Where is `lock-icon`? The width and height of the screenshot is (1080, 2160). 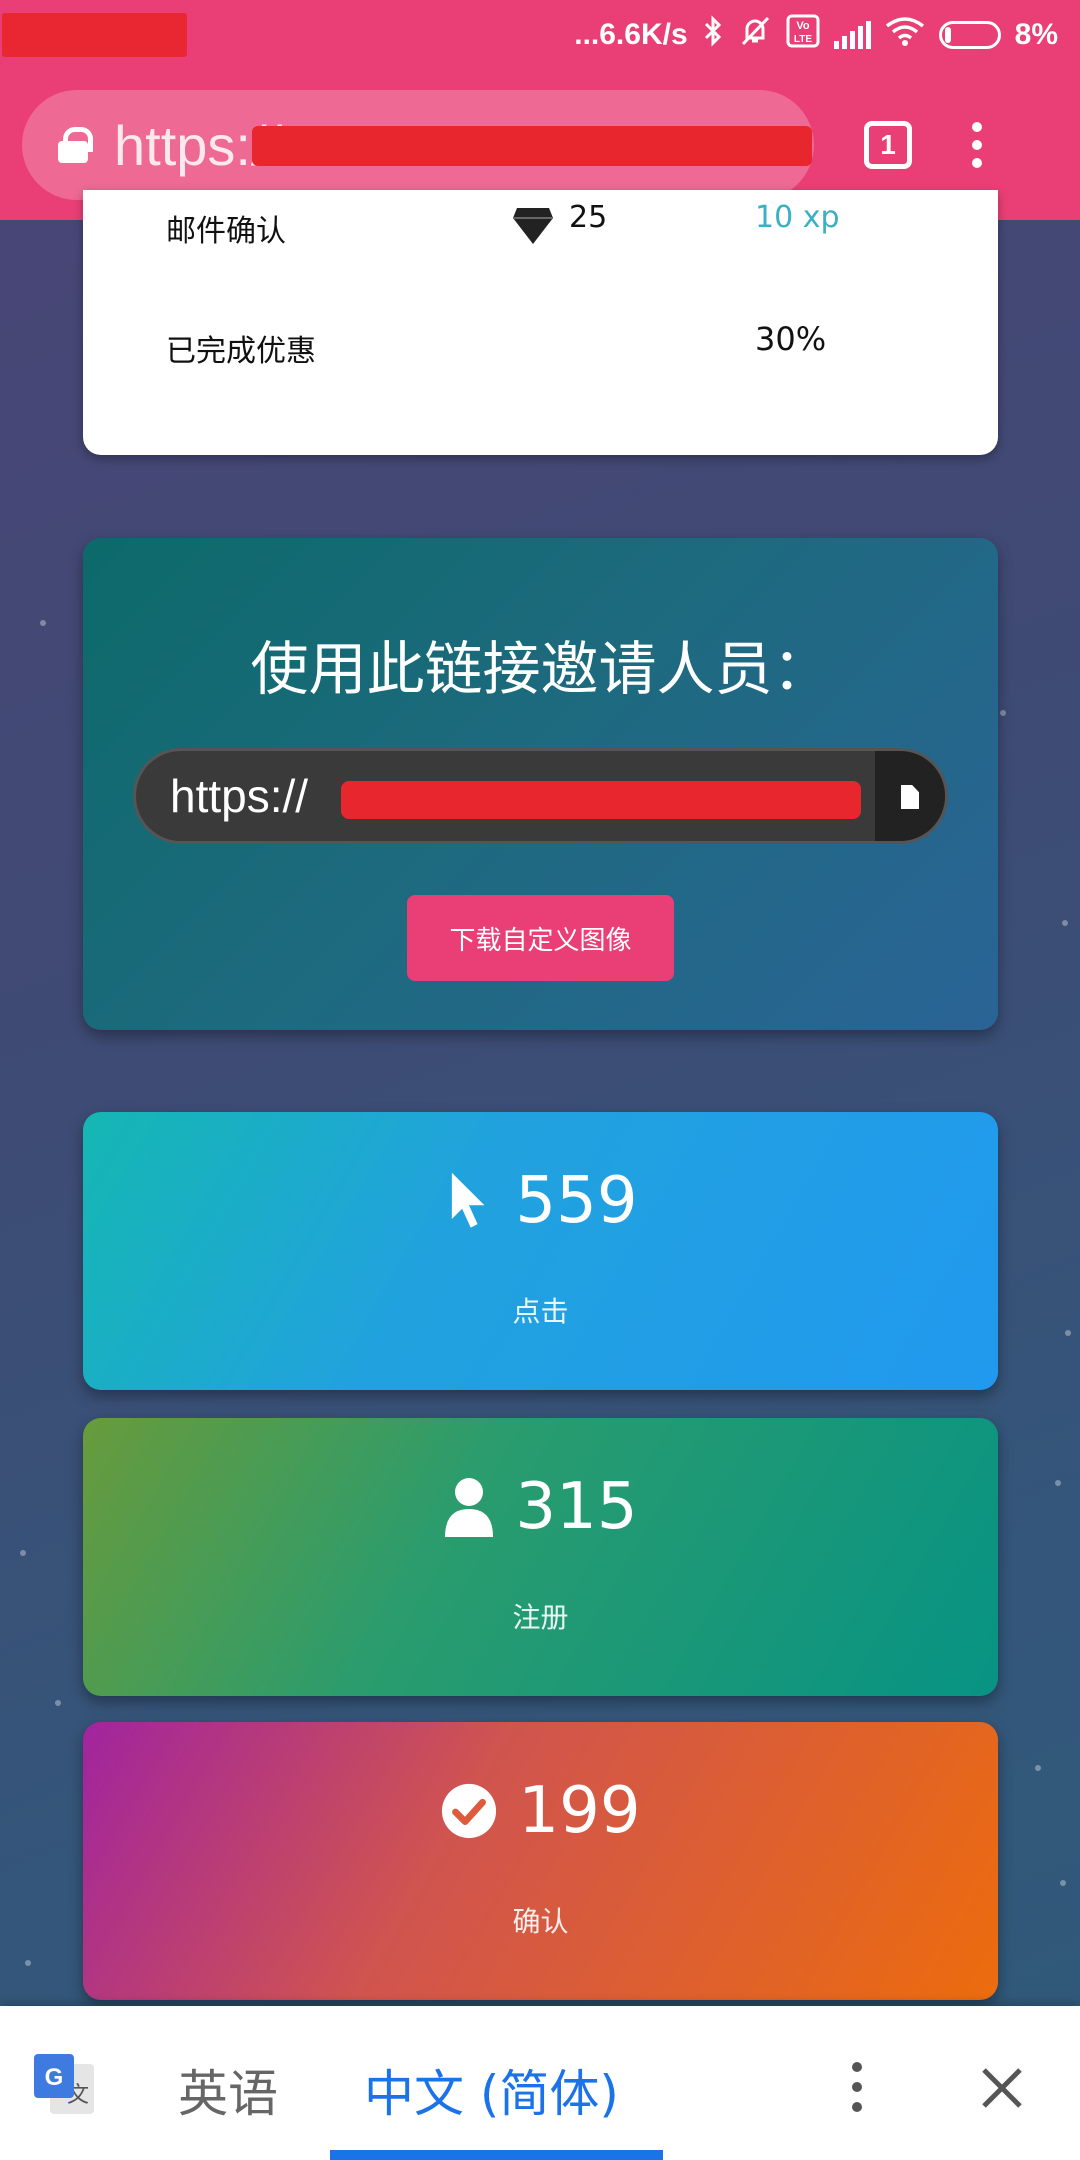
lock-icon is located at coordinates (75, 145).